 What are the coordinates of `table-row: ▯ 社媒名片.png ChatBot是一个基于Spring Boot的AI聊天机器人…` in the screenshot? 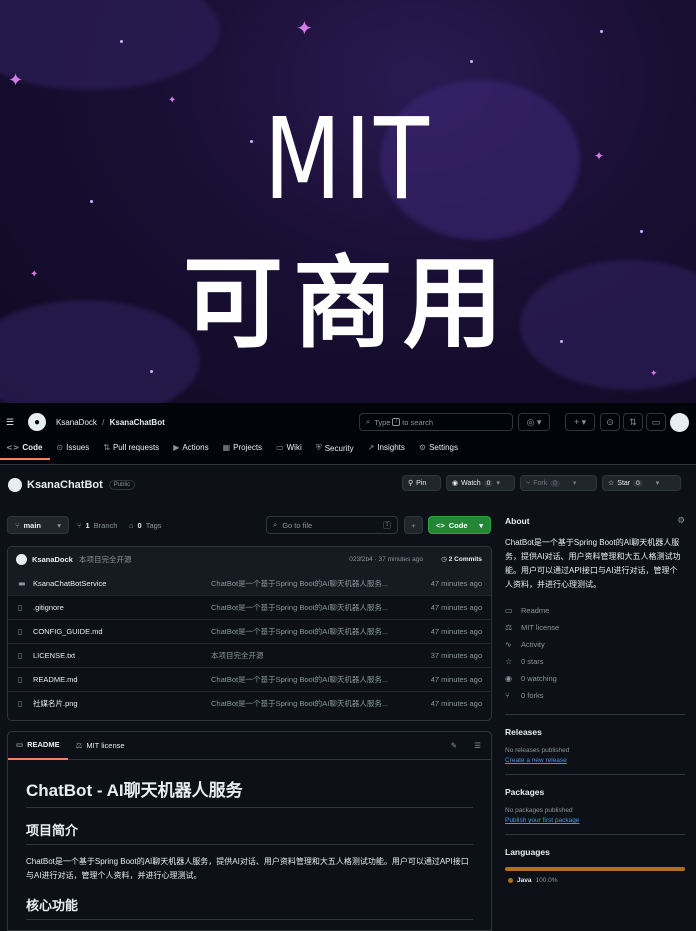 It's located at (249, 703).